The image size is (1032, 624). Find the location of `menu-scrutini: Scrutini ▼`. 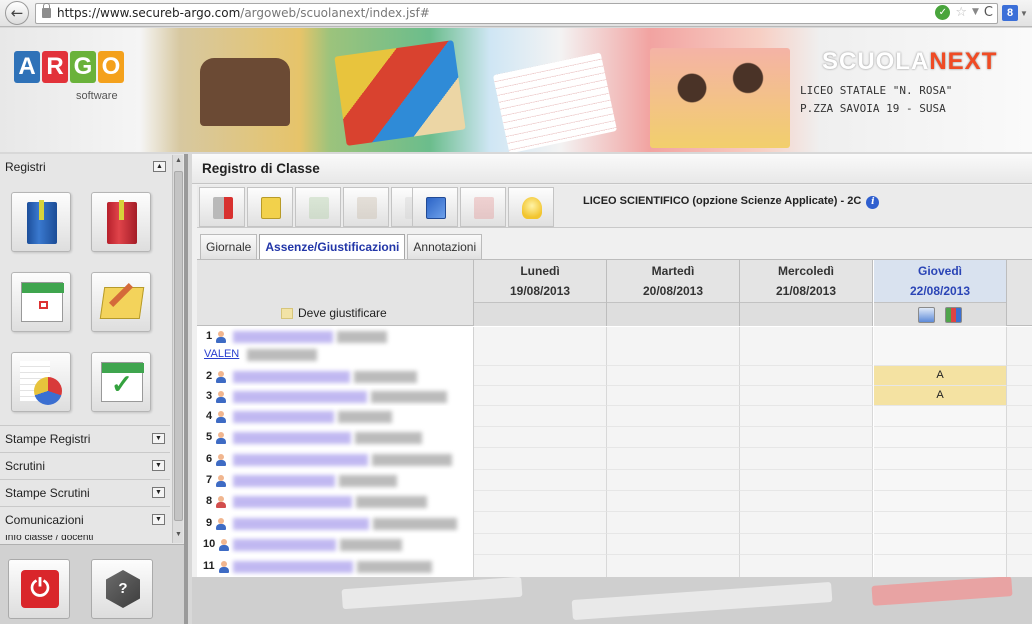

menu-scrutini: Scrutini ▼ is located at coordinates (85, 465).